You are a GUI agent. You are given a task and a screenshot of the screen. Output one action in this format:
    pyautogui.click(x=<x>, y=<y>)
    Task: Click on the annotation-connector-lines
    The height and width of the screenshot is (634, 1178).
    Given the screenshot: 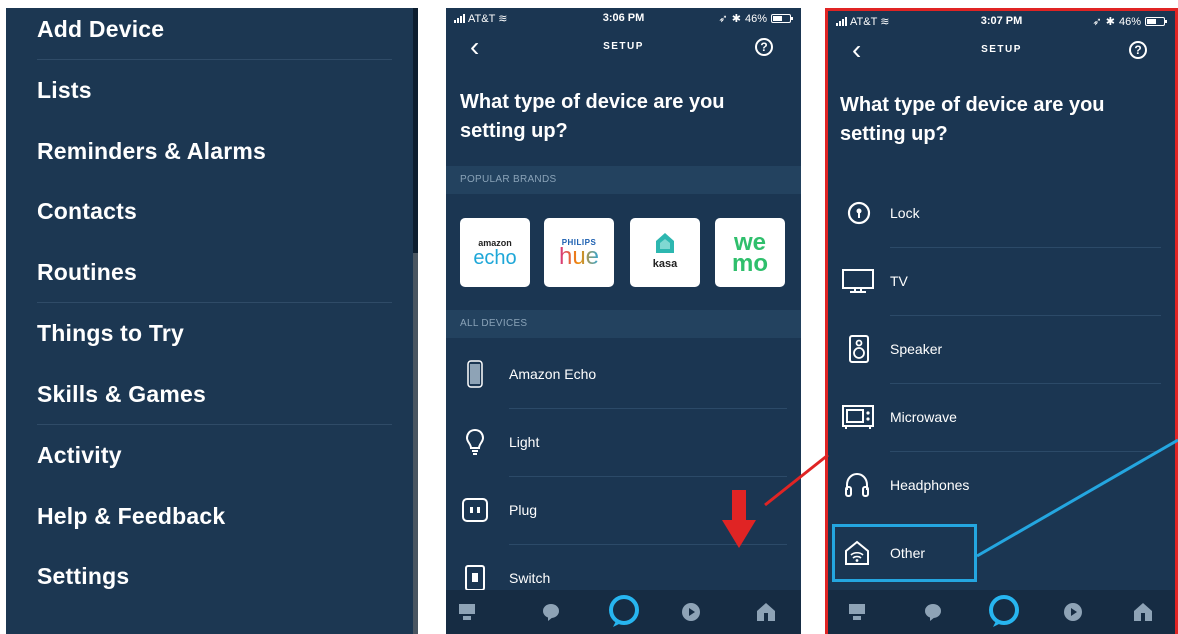 What is the action you would take?
    pyautogui.click(x=971, y=498)
    